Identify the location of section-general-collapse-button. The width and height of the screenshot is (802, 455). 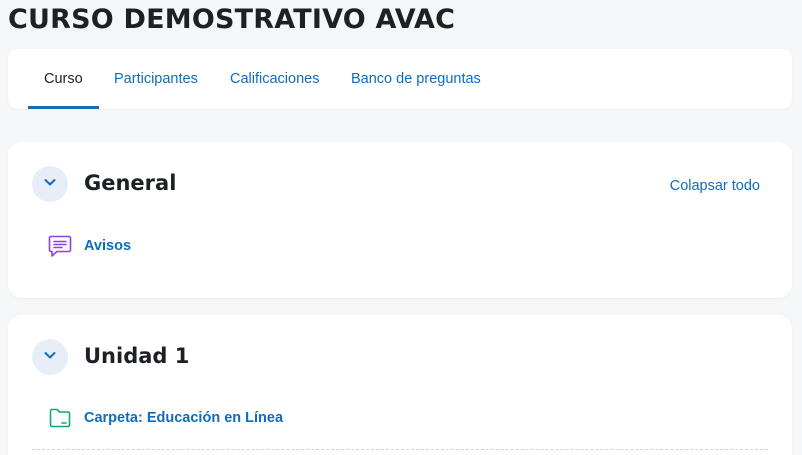
(50, 184).